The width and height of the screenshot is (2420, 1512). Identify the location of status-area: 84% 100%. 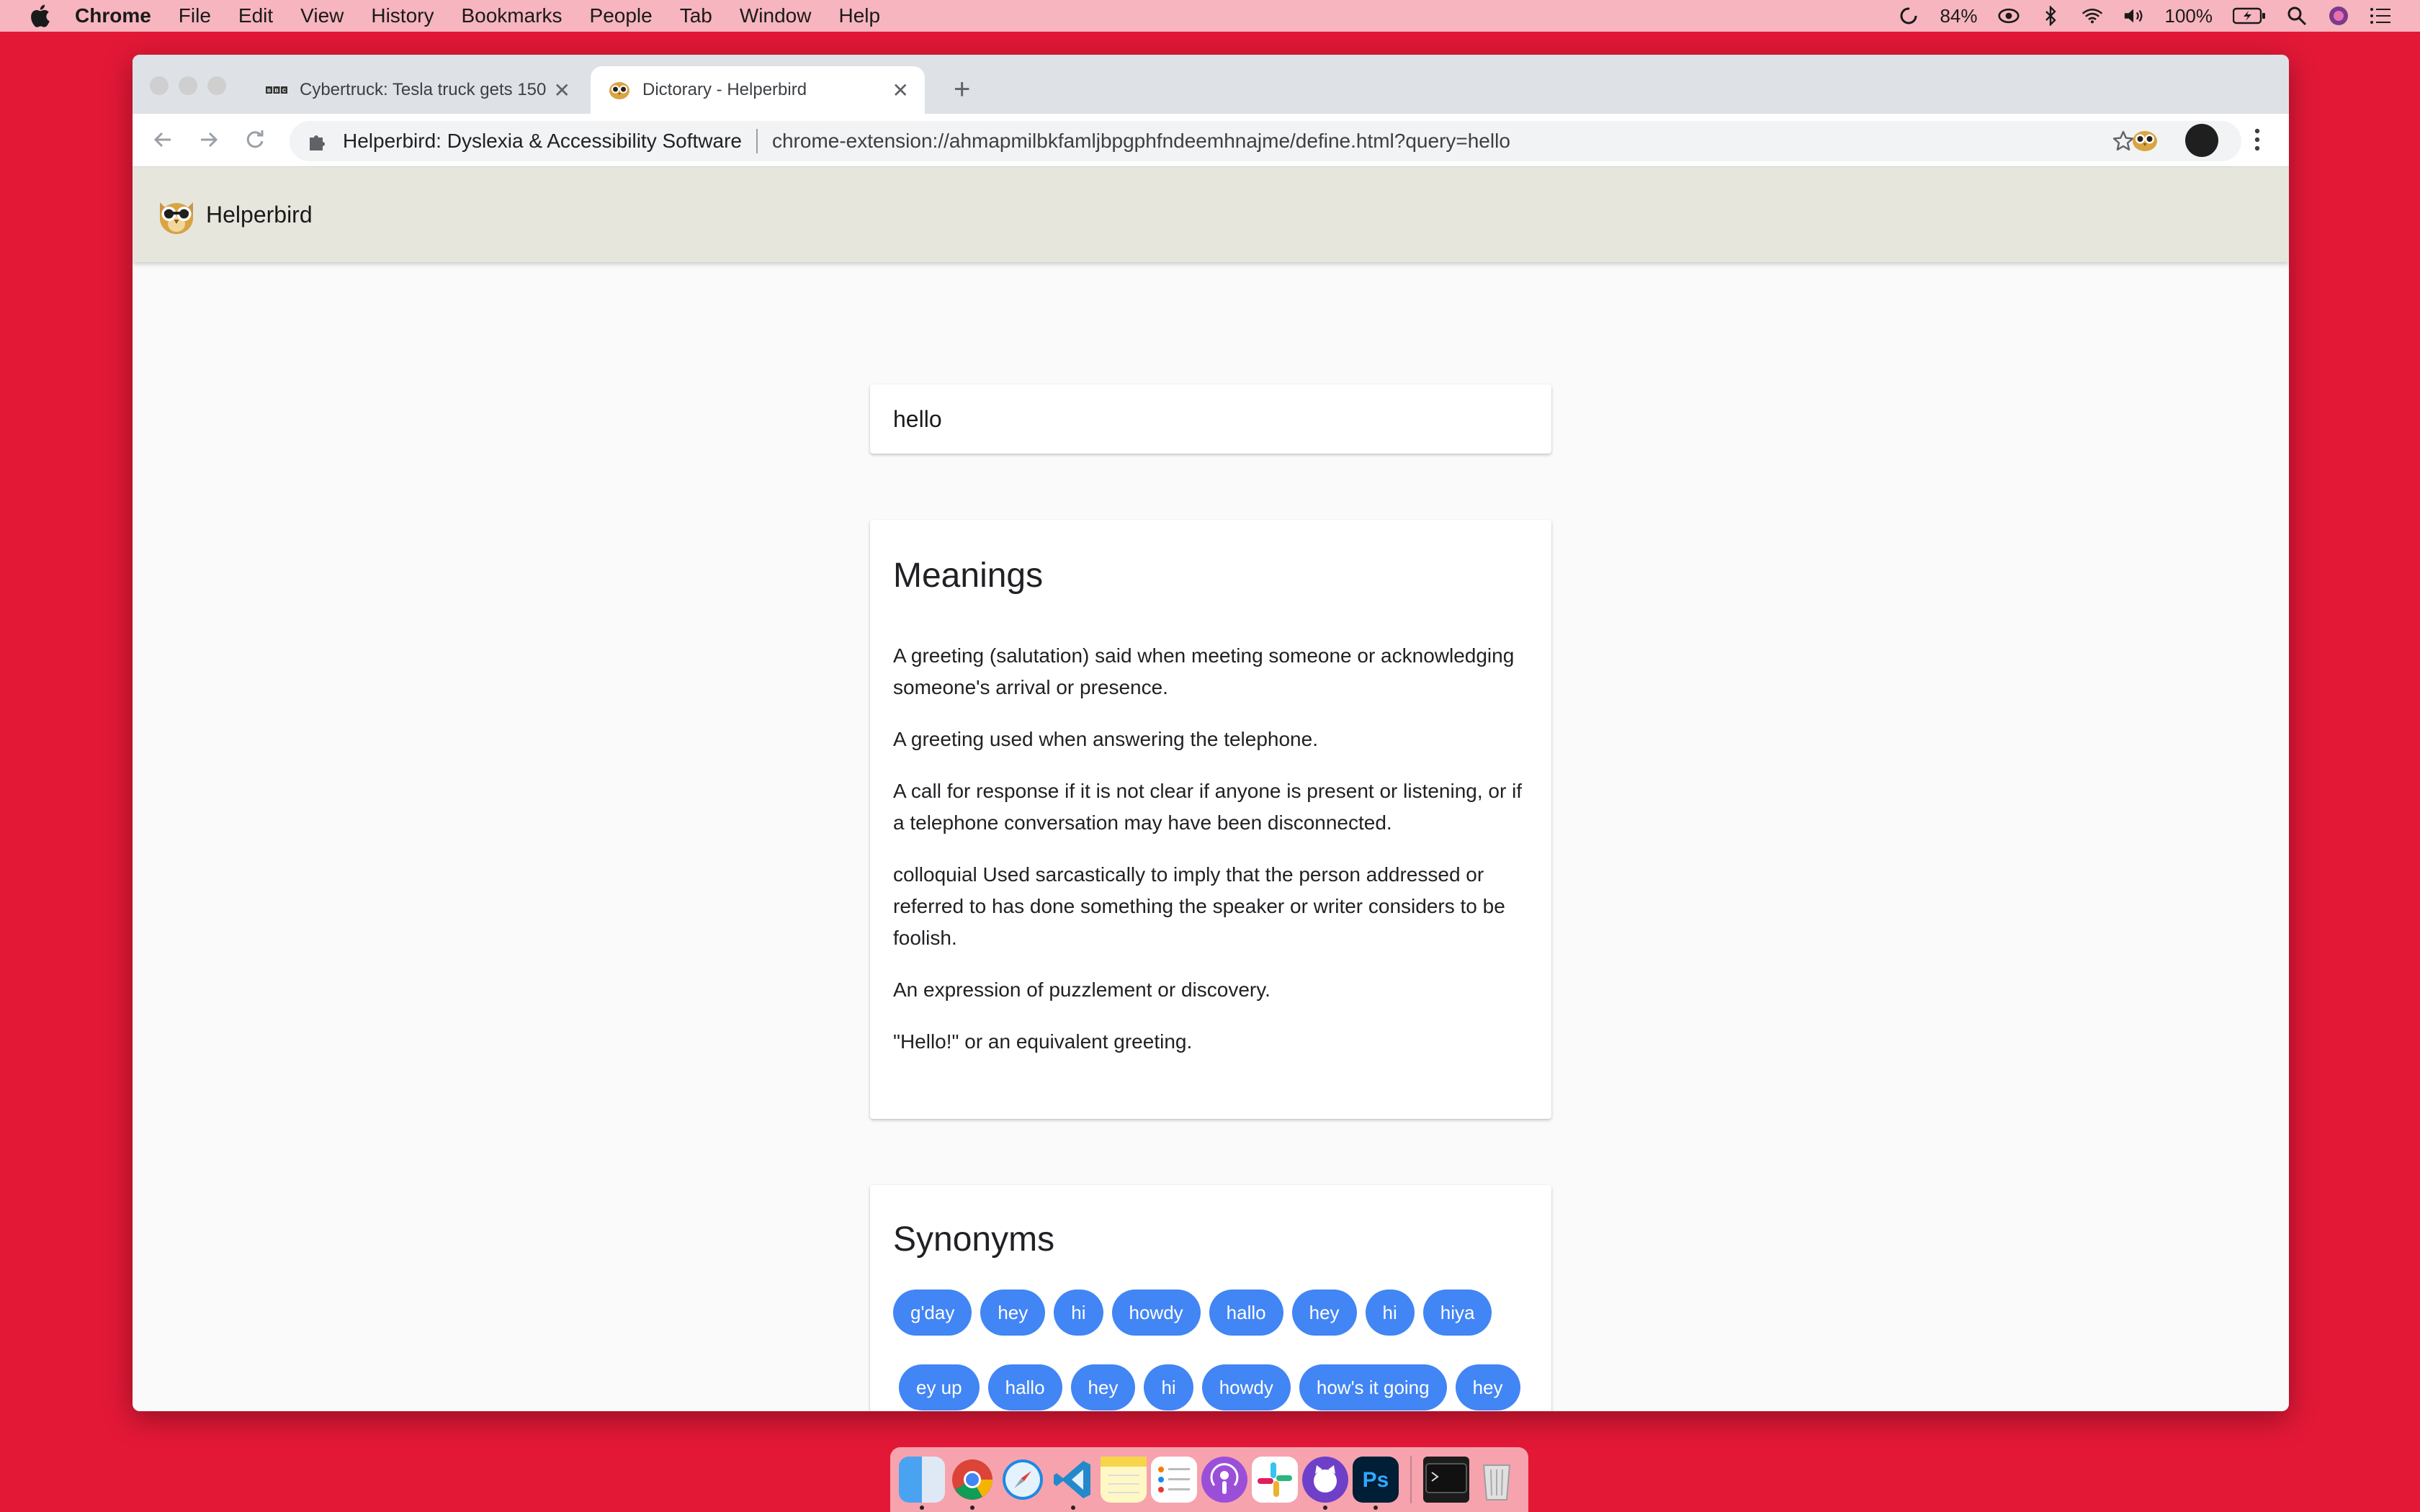
(2144, 16).